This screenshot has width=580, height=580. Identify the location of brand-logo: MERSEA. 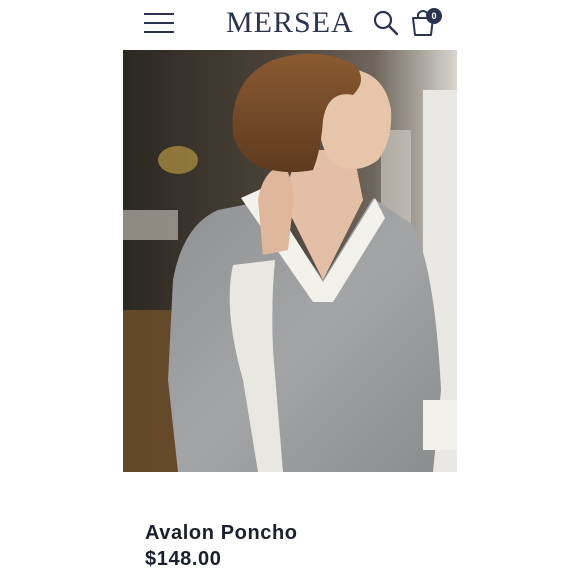
(290, 23).